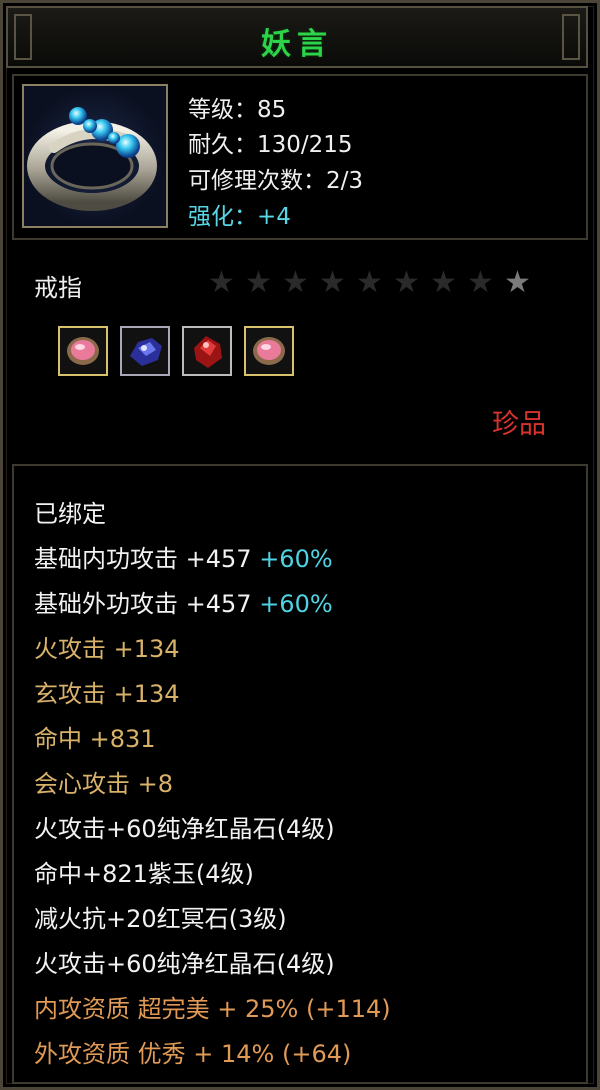  I want to click on gem-attr-4: 火攻击+60纯净红晶石(4级), so click(184, 964).